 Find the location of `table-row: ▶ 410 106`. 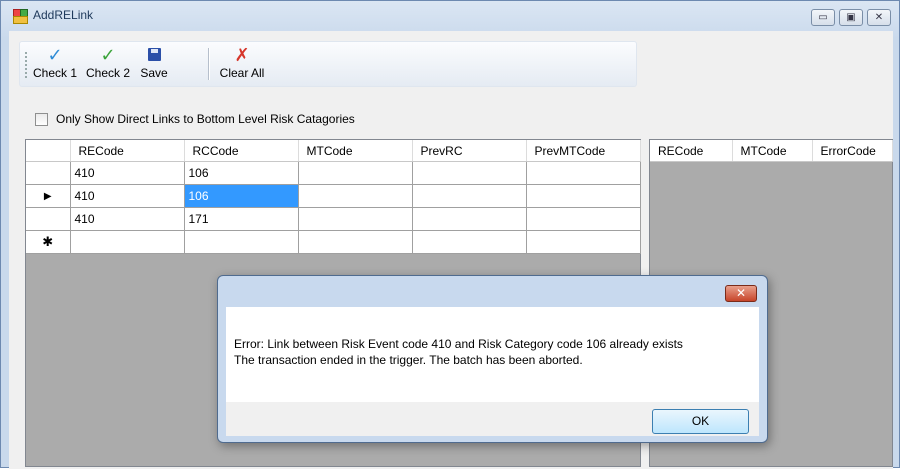

table-row: ▶ 410 106 is located at coordinates (333, 196).